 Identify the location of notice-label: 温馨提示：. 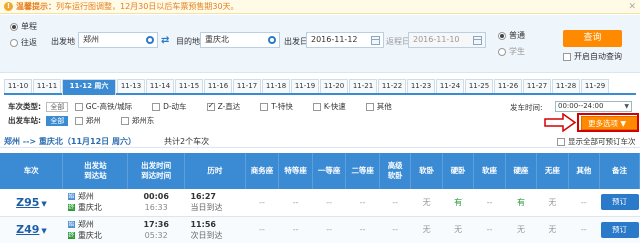
(36, 6).